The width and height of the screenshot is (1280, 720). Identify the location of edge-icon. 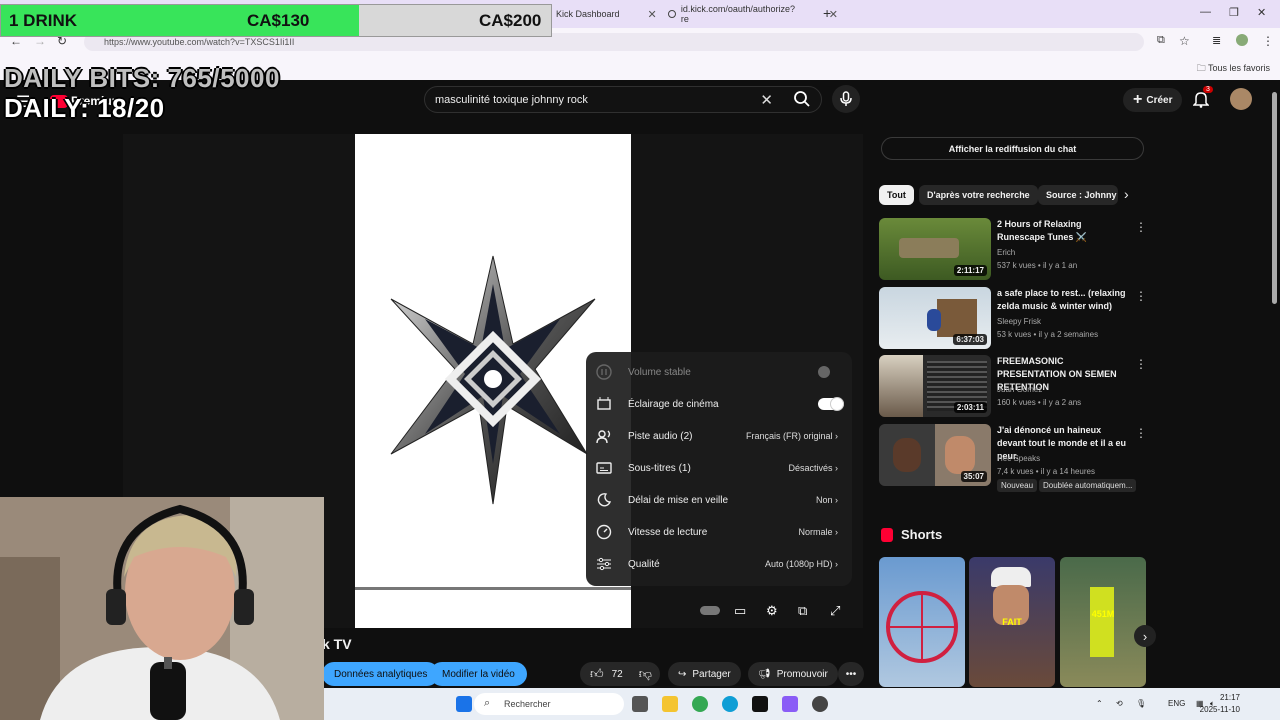
(730, 704).